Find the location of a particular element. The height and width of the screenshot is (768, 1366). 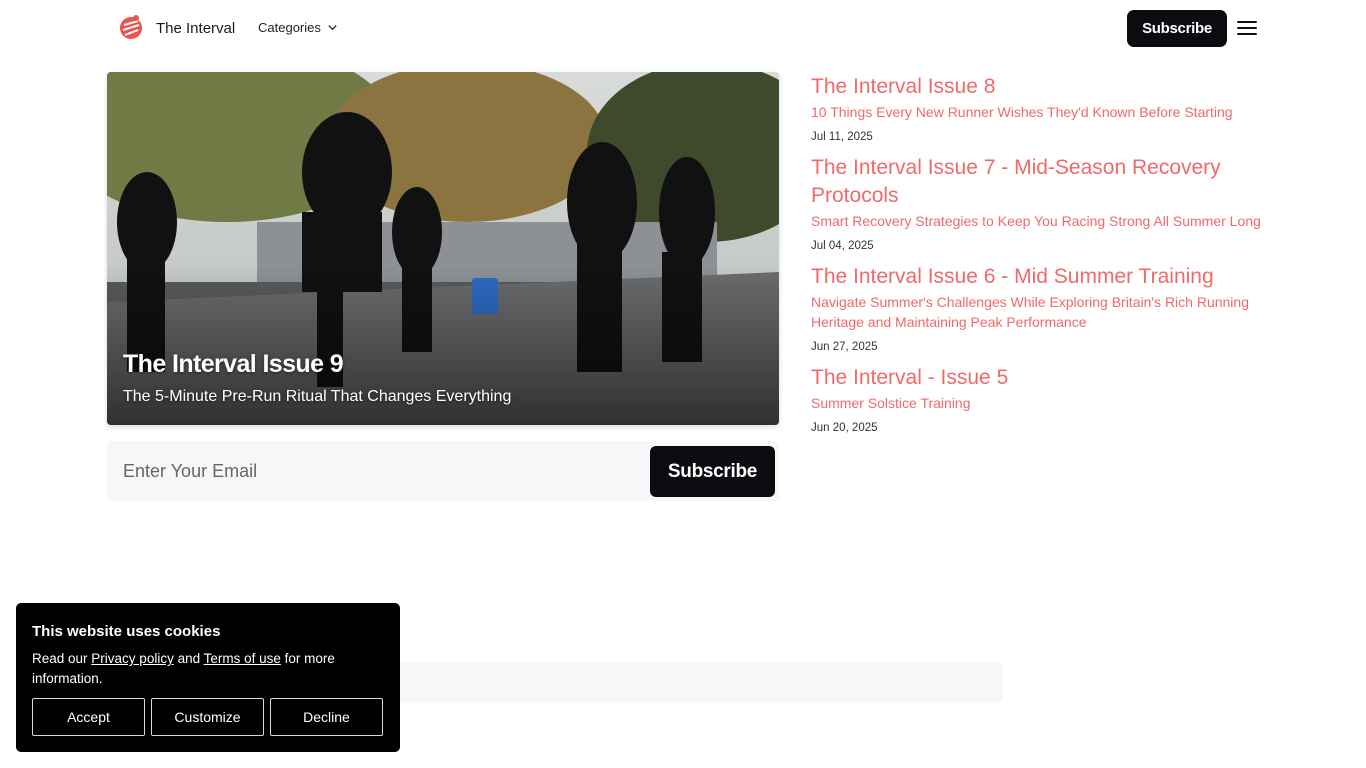

newsletter-form: Subscribe is located at coordinates (443, 471).